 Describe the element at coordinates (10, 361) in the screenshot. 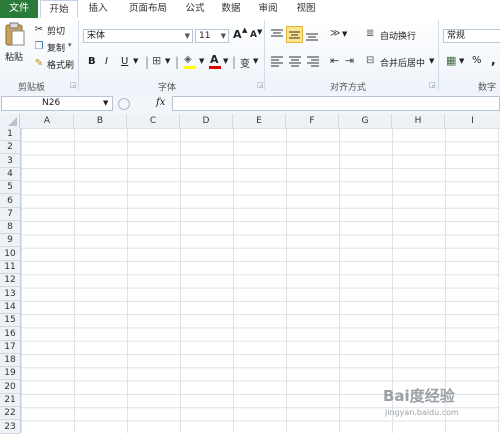

I see `row-header: 18` at that location.